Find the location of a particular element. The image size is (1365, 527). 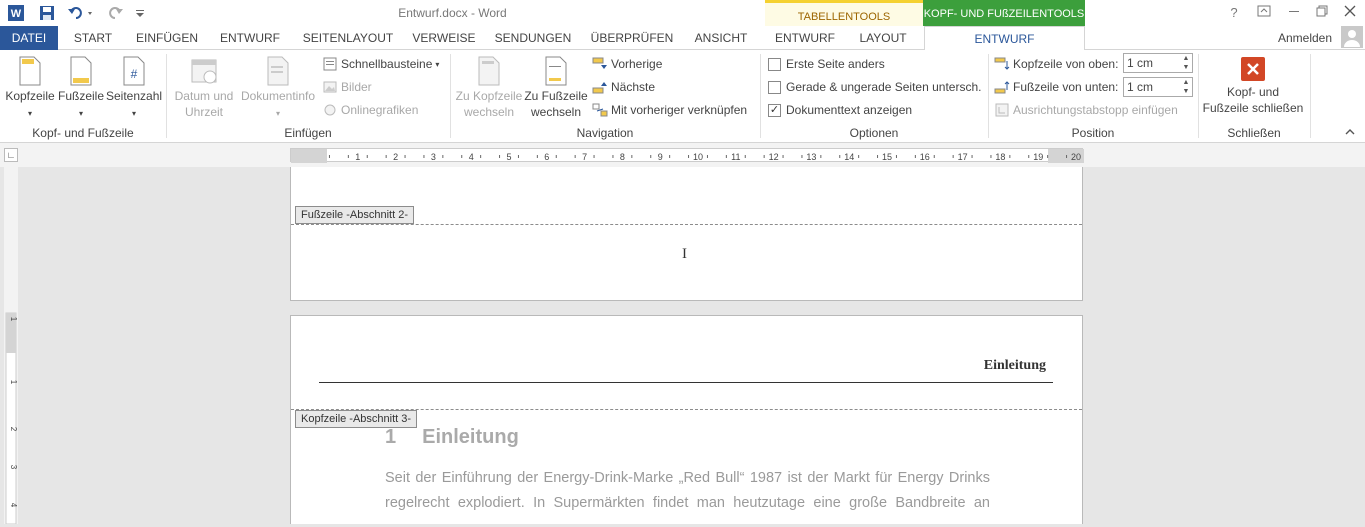

minimize-icon is located at coordinates (1294, 13).